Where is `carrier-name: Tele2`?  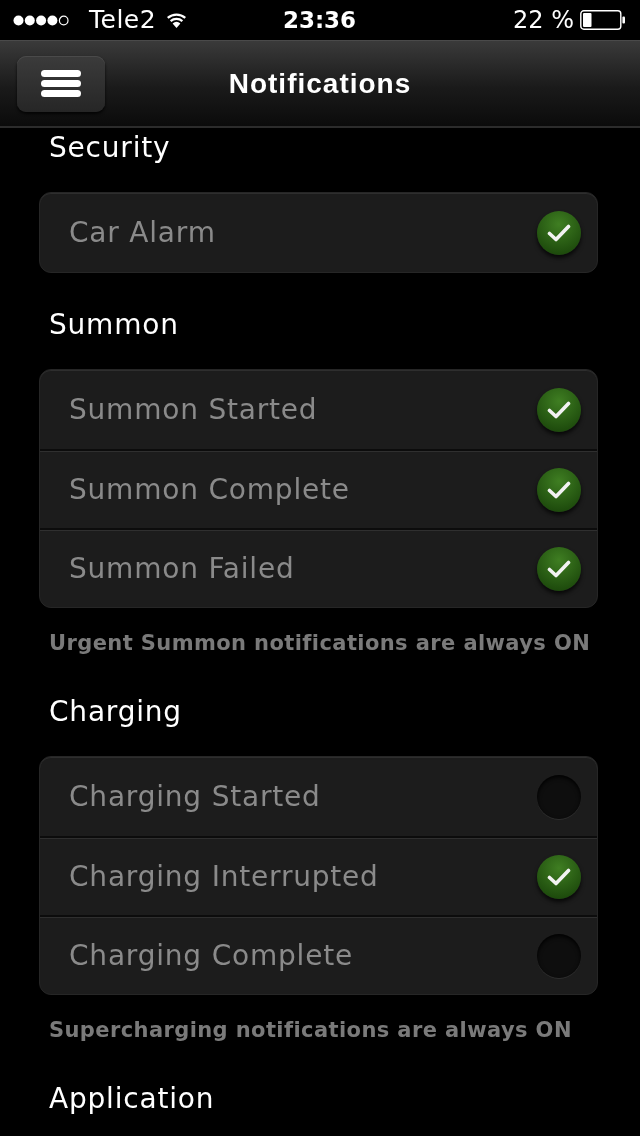
carrier-name: Tele2 is located at coordinates (123, 20).